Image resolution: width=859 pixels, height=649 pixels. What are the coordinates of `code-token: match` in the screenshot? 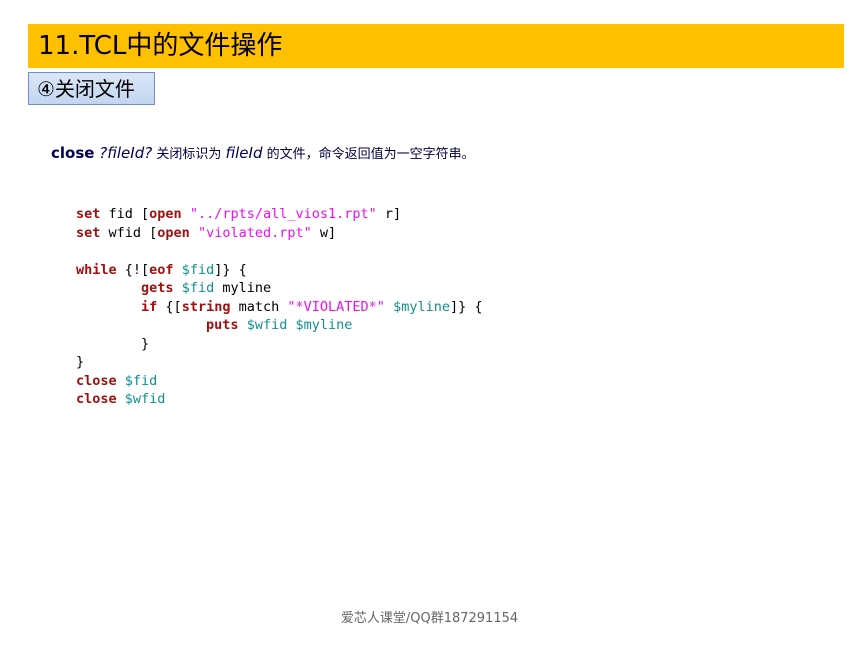 It's located at (259, 306).